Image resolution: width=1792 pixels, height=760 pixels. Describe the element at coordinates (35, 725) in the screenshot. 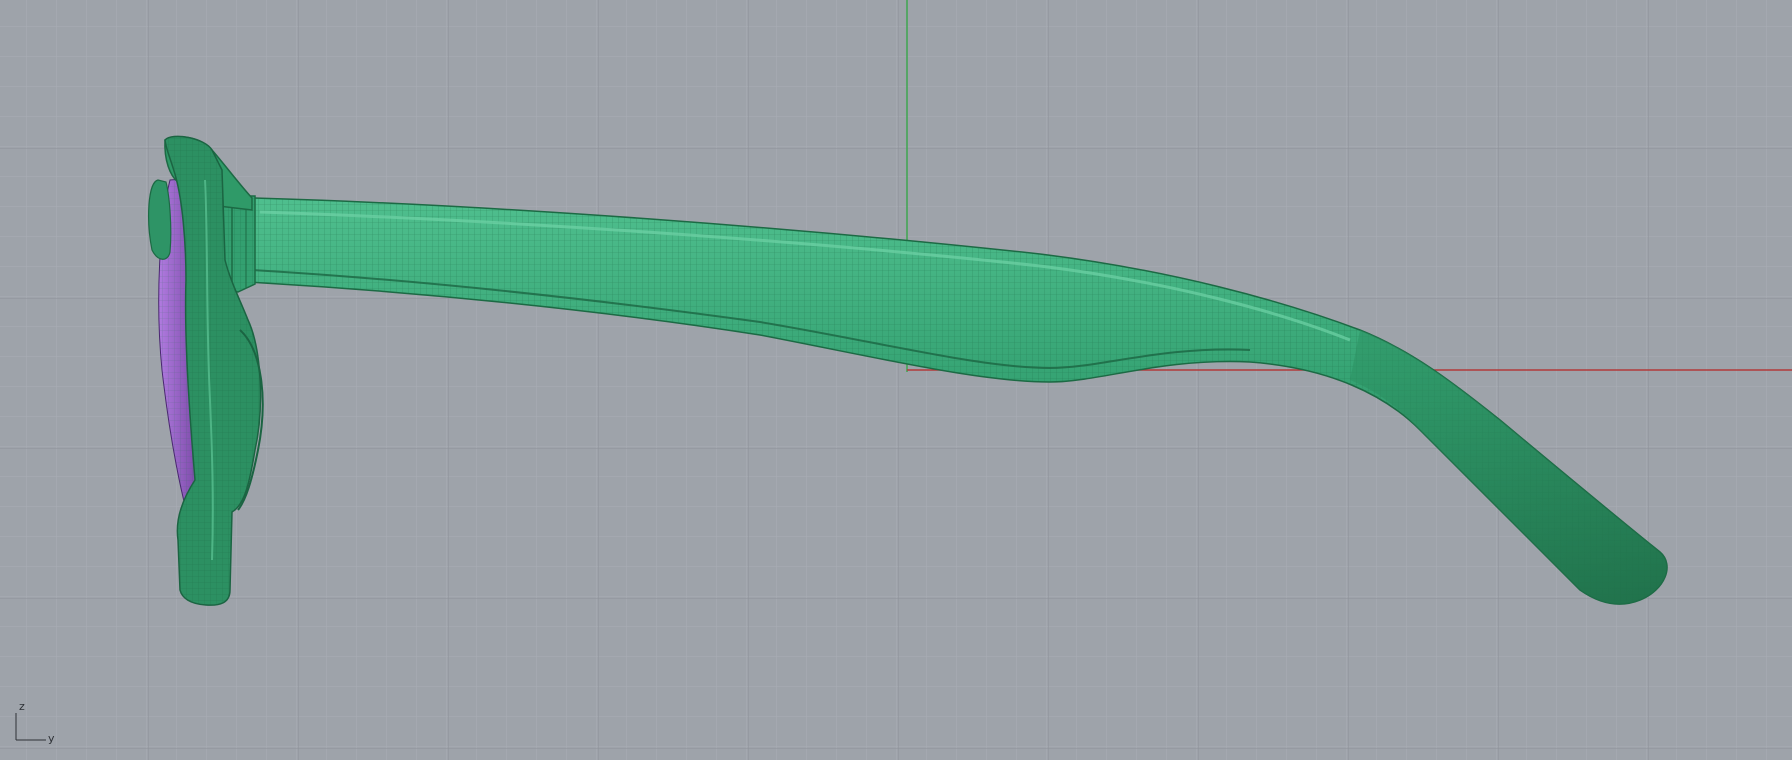

I see `axis-icon-labels: z y` at that location.